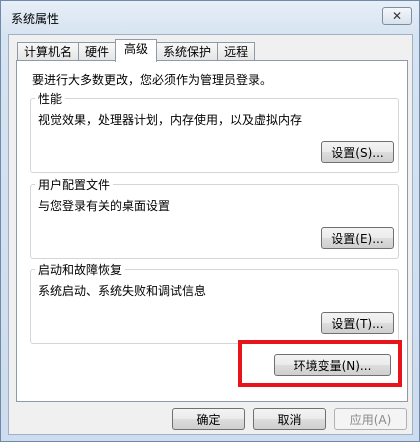  What do you see at coordinates (208, 419) in the screenshot?
I see `ok-button: 确定` at bounding box center [208, 419].